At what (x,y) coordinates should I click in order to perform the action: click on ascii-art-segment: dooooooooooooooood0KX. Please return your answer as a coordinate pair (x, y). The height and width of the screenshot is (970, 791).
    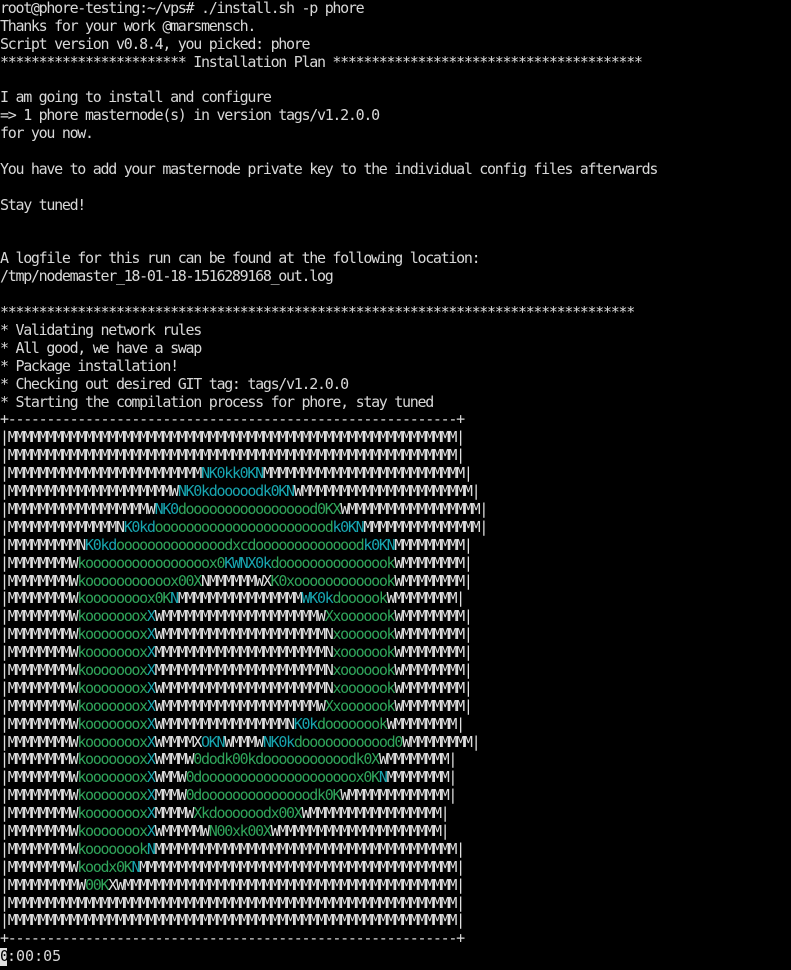
    Looking at the image, I should click on (259, 508).